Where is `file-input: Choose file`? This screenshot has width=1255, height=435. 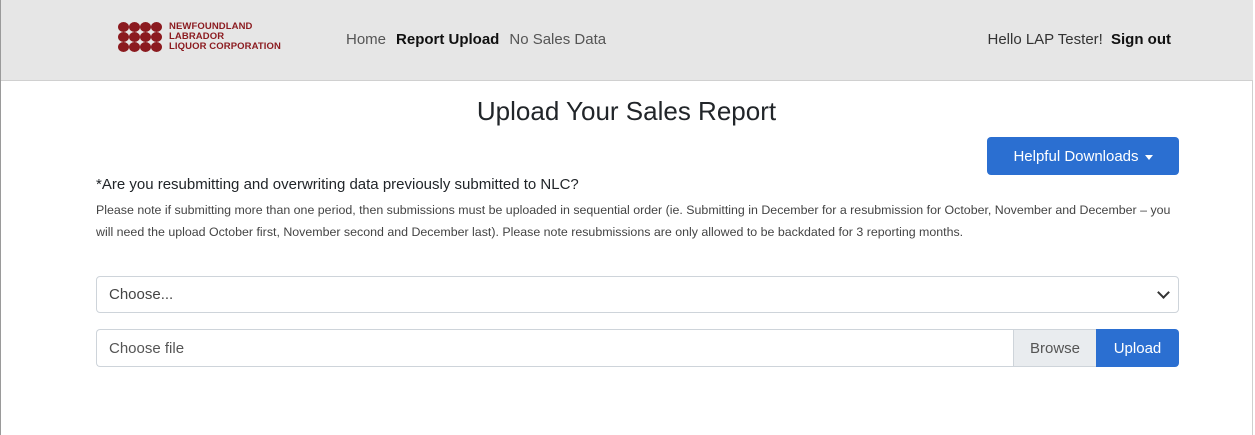 file-input: Choose file is located at coordinates (554, 348).